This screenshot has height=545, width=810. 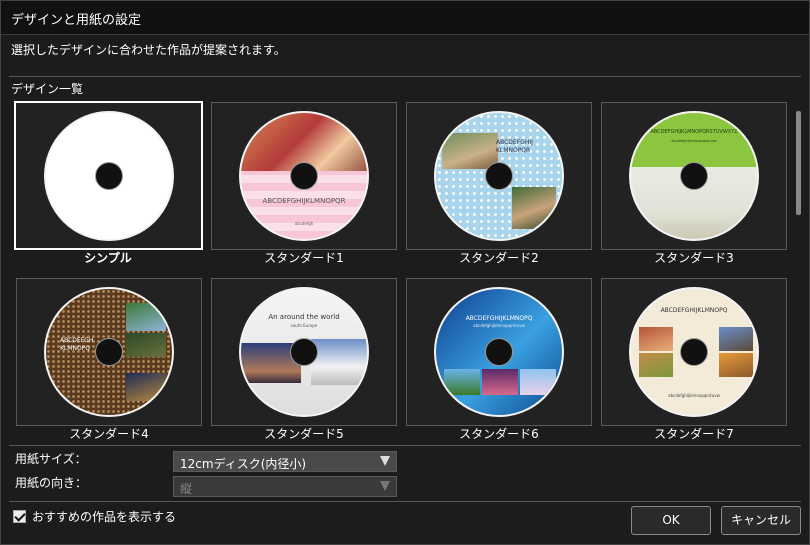 What do you see at coordinates (799, 271) in the screenshot?
I see `design-list-scrollbar` at bounding box center [799, 271].